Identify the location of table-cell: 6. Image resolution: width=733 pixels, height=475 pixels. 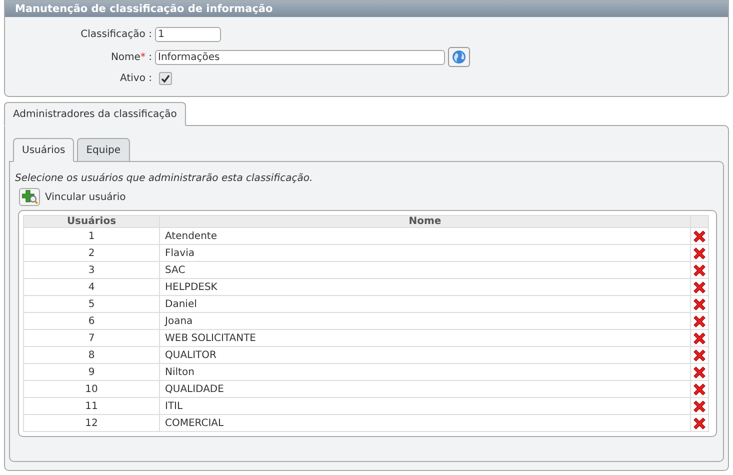
(92, 321).